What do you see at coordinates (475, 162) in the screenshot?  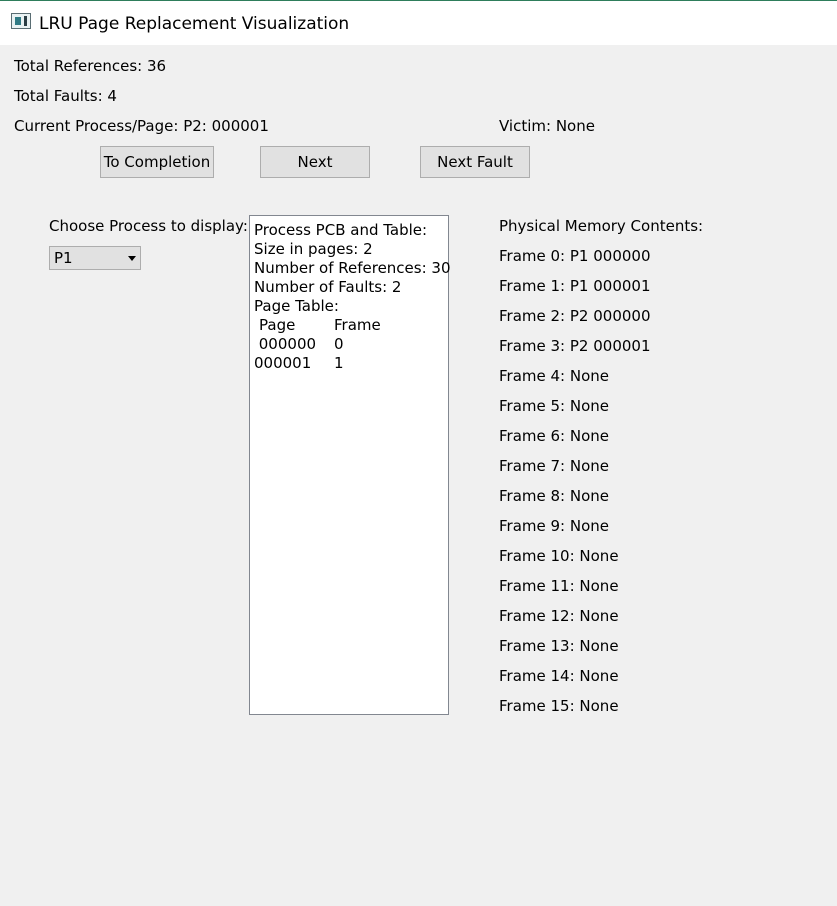 I see `next-fault-button: Next Fault` at bounding box center [475, 162].